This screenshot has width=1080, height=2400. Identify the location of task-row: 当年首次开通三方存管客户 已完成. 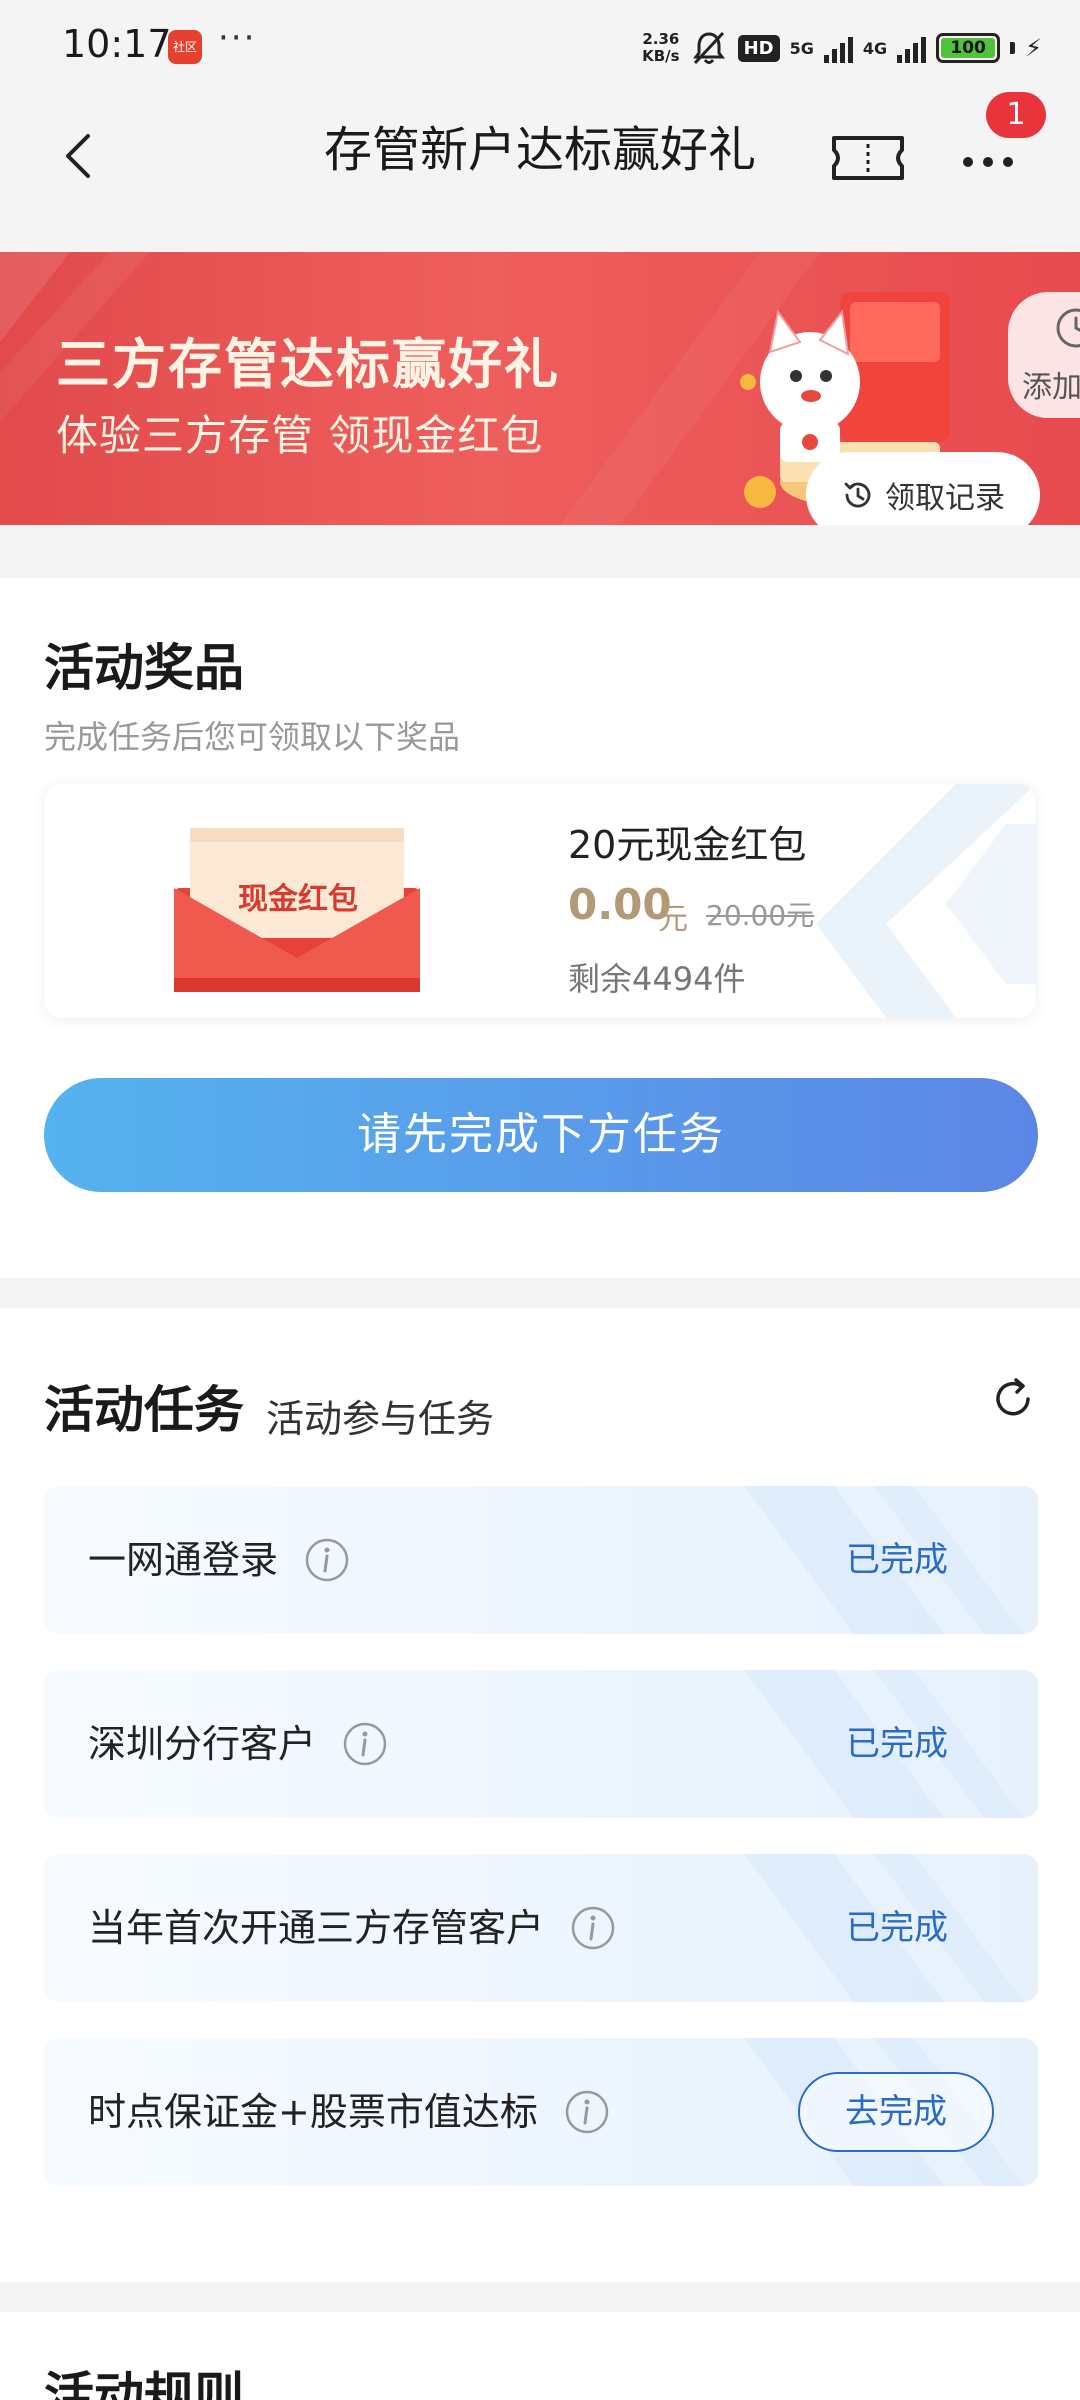
(541, 1928).